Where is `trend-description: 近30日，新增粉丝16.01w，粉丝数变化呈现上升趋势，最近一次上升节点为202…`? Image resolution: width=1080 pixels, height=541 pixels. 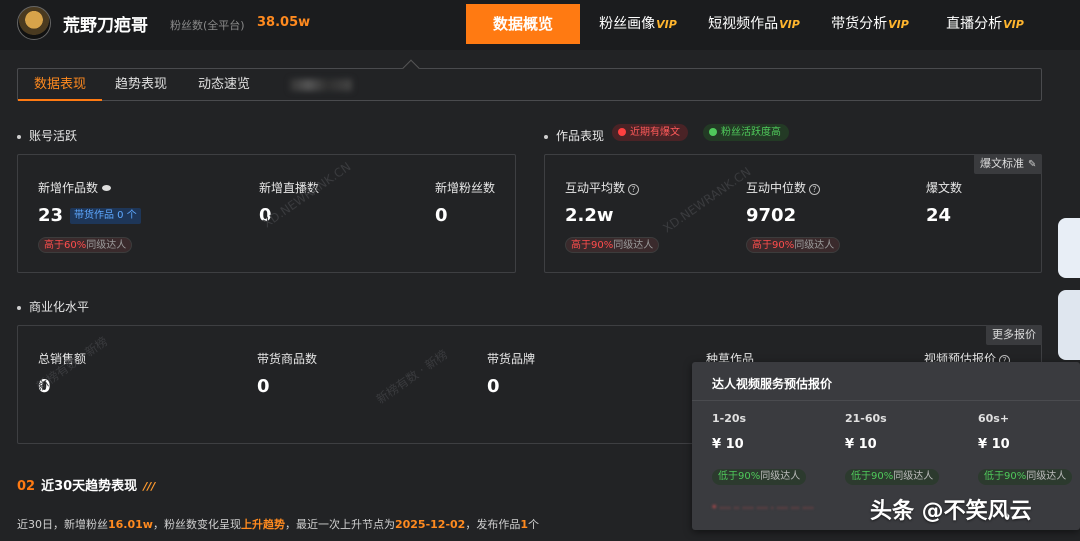 trend-description: 近30日，新增粉丝16.01w，粉丝数变化呈现上升趋势，最近一次上升节点为202… is located at coordinates (278, 524).